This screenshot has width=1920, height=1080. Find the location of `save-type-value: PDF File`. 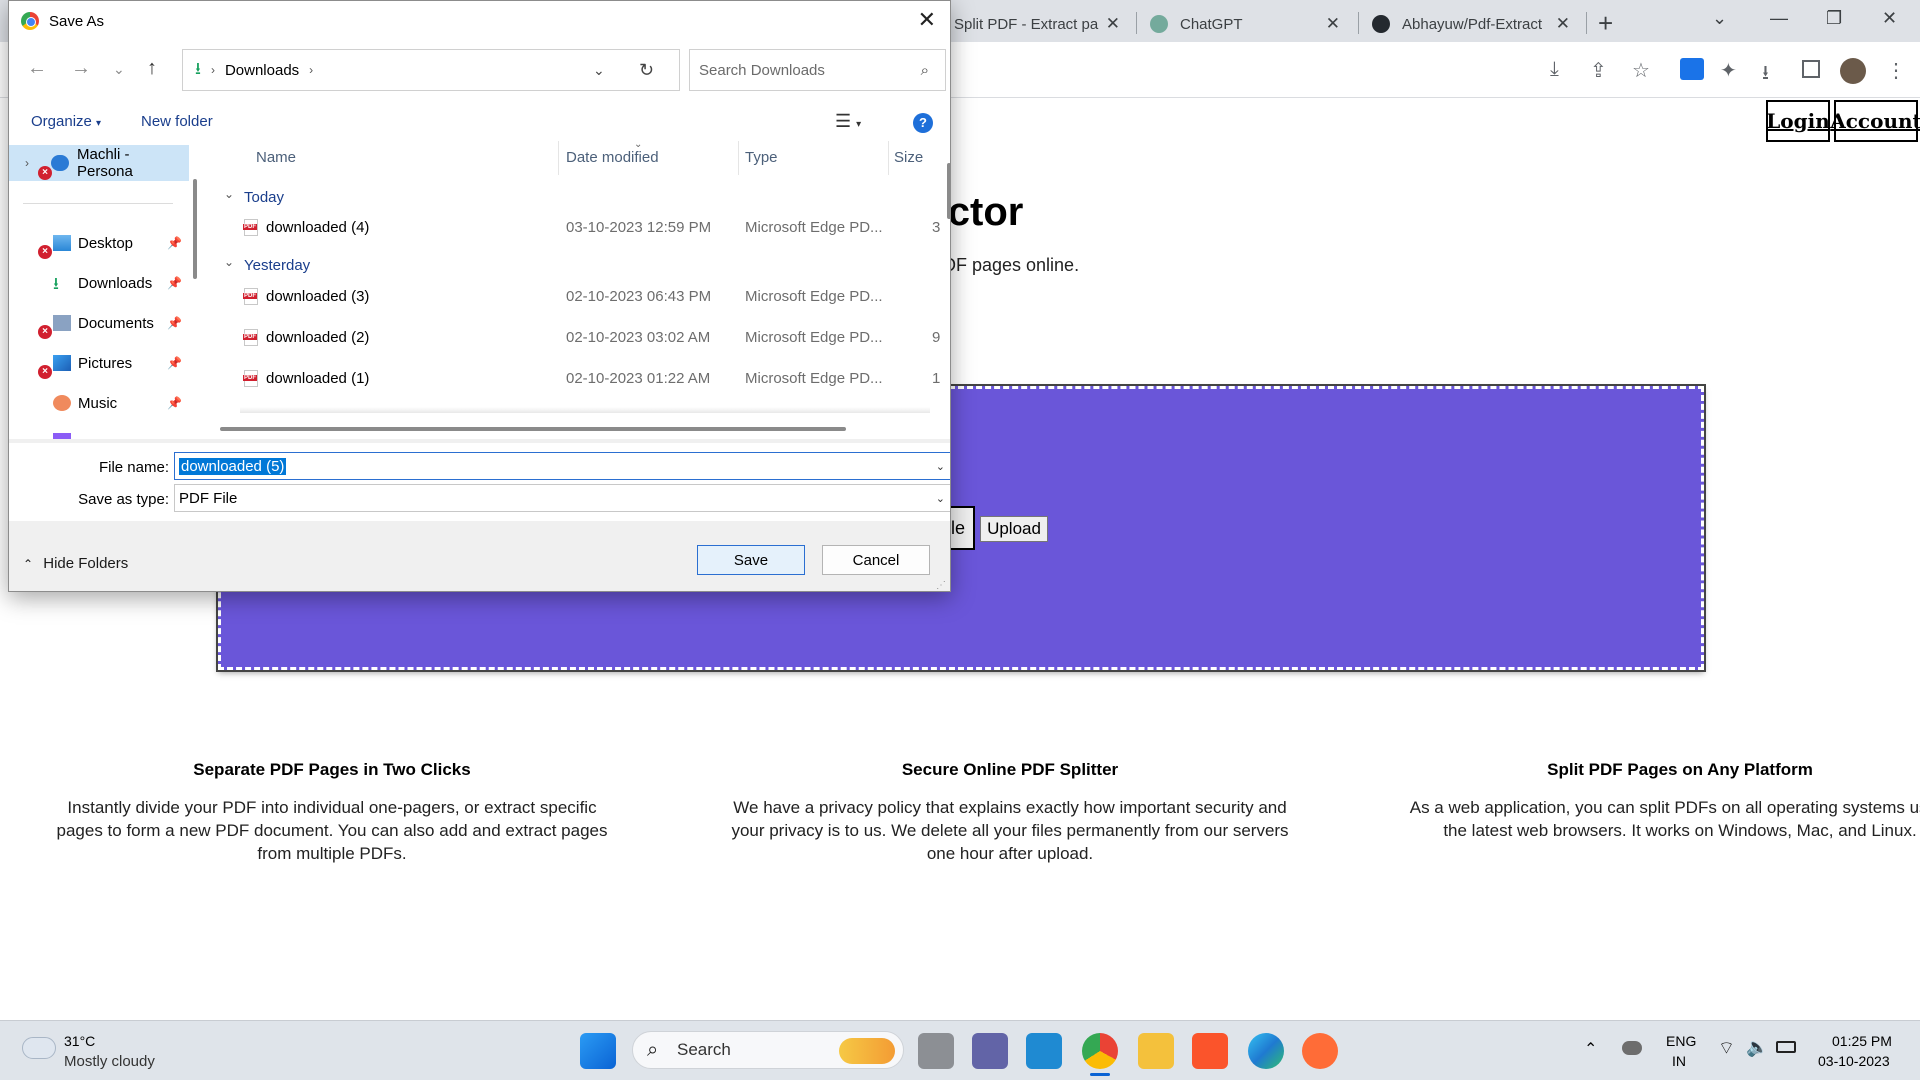

save-type-value: PDF File is located at coordinates (208, 498).